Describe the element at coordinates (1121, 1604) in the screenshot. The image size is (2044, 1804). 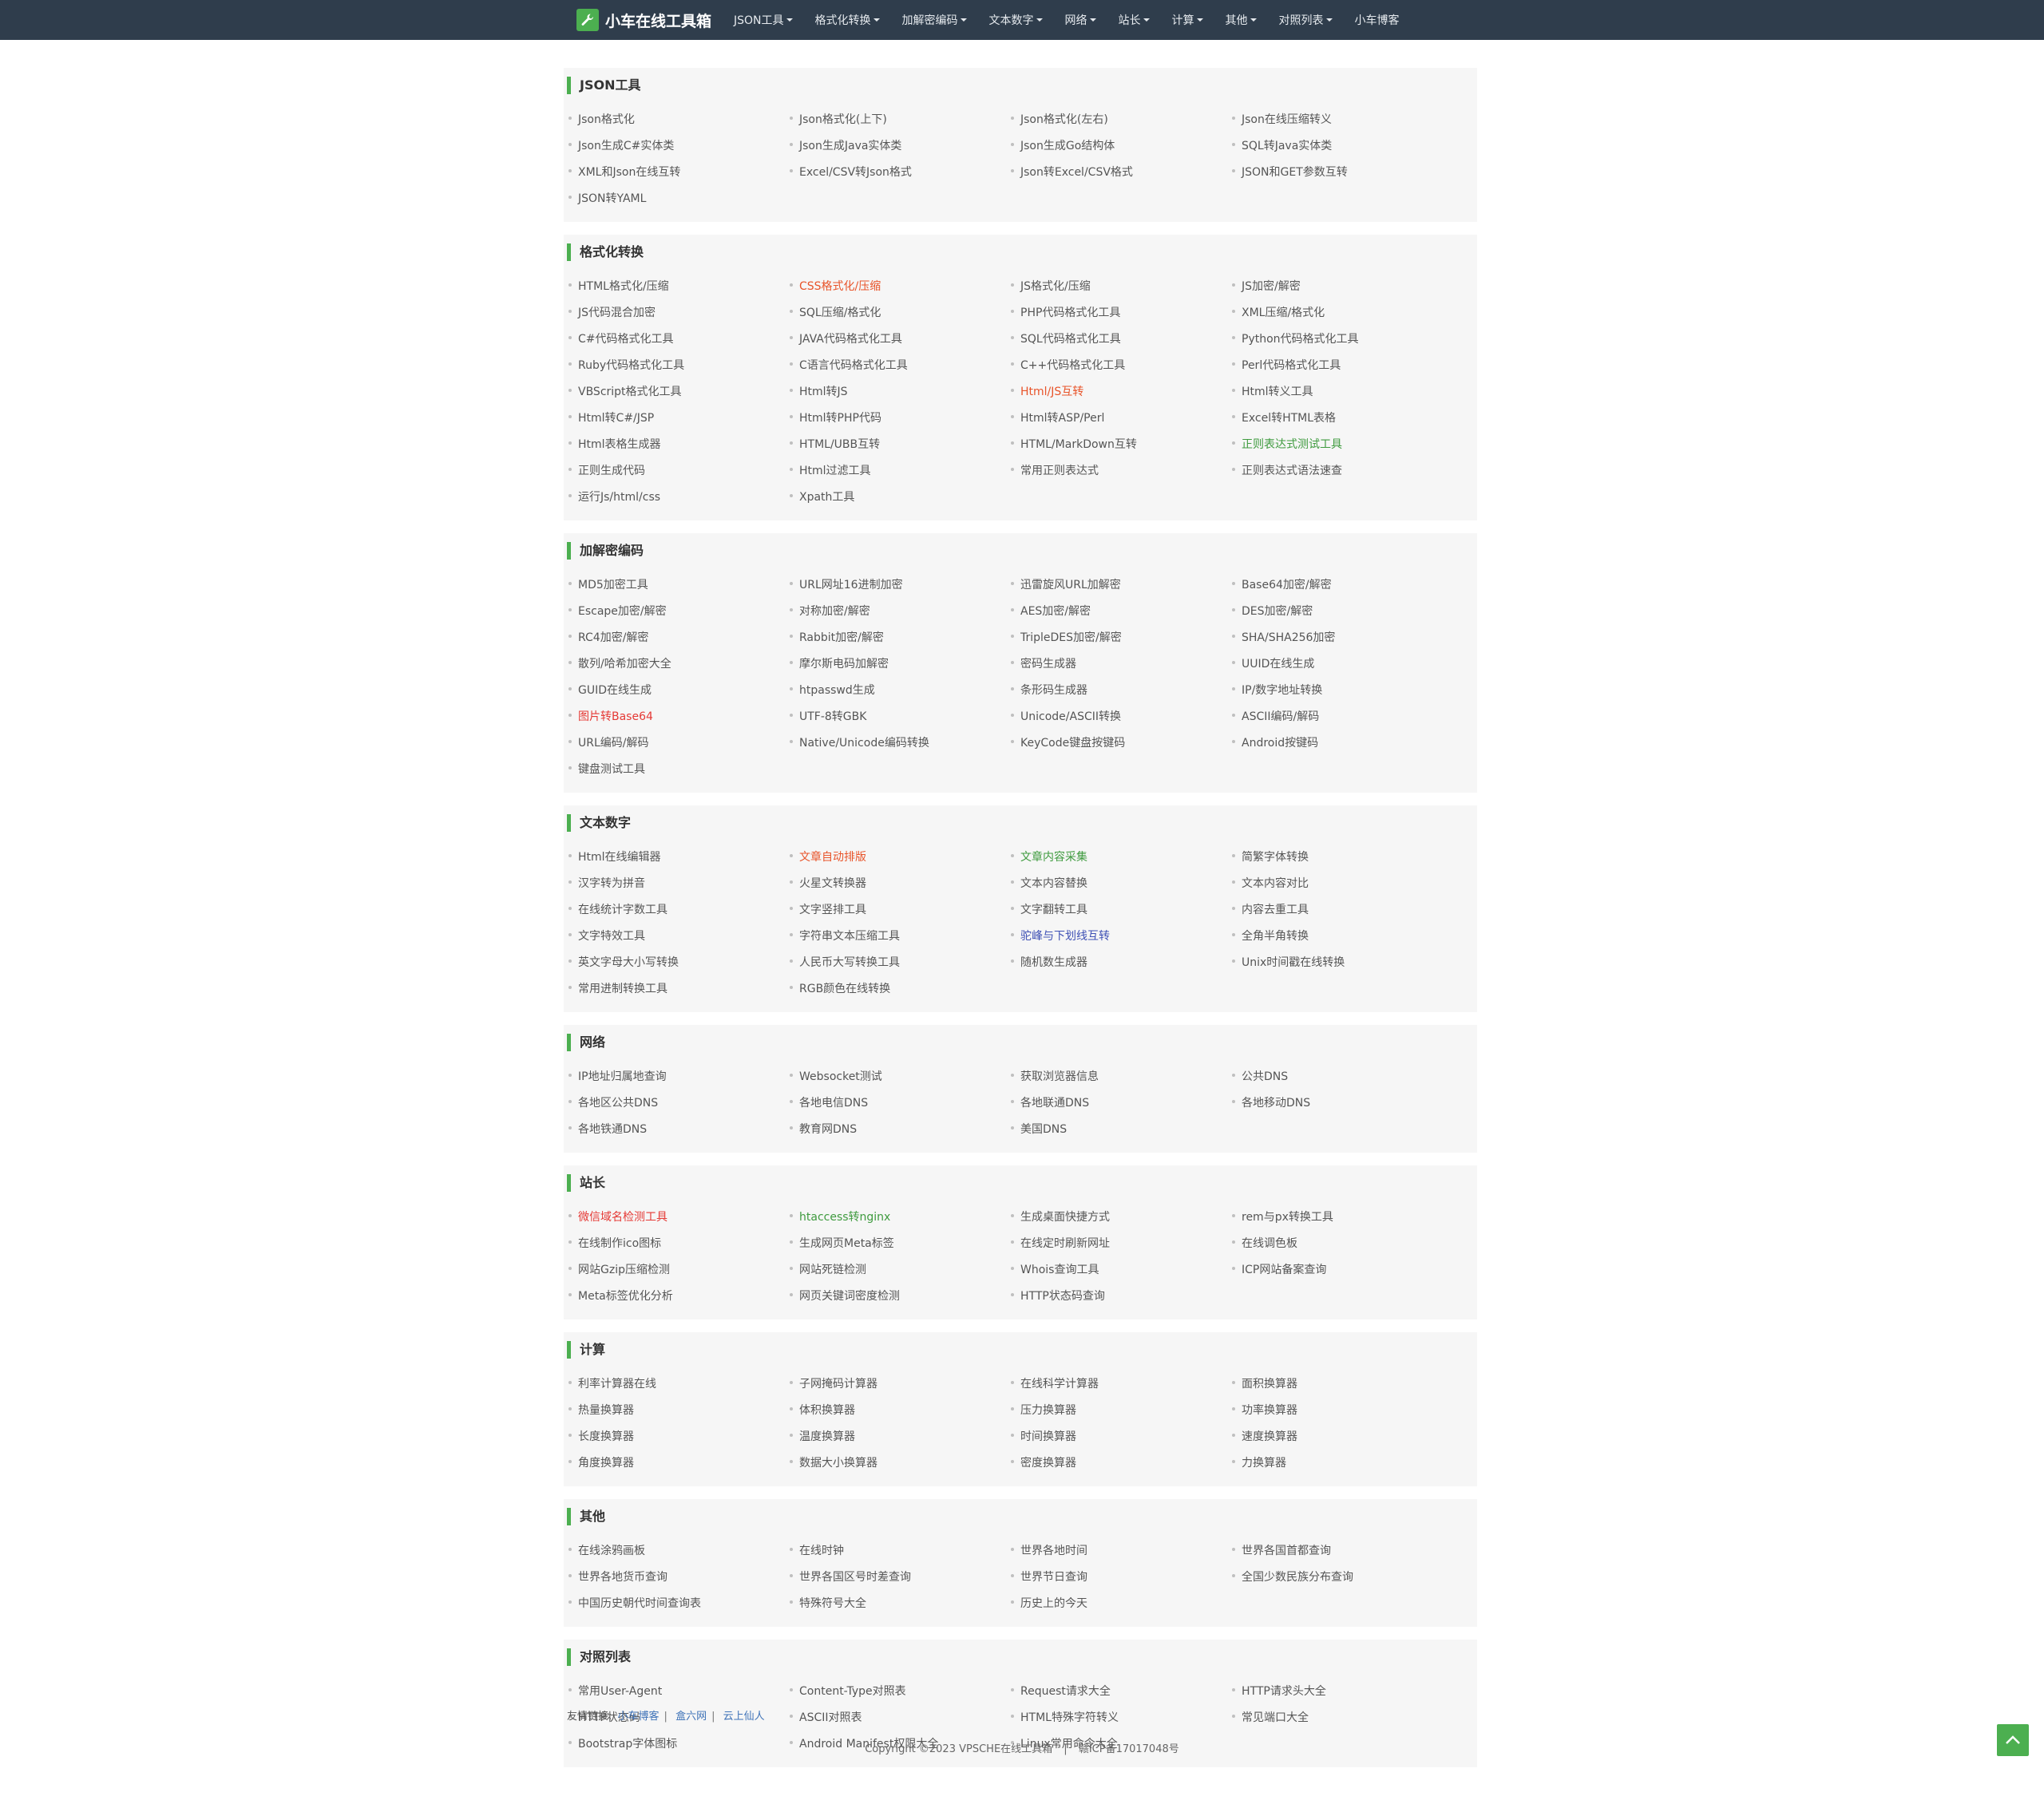
I see `tool-link: 历史上的今天` at that location.